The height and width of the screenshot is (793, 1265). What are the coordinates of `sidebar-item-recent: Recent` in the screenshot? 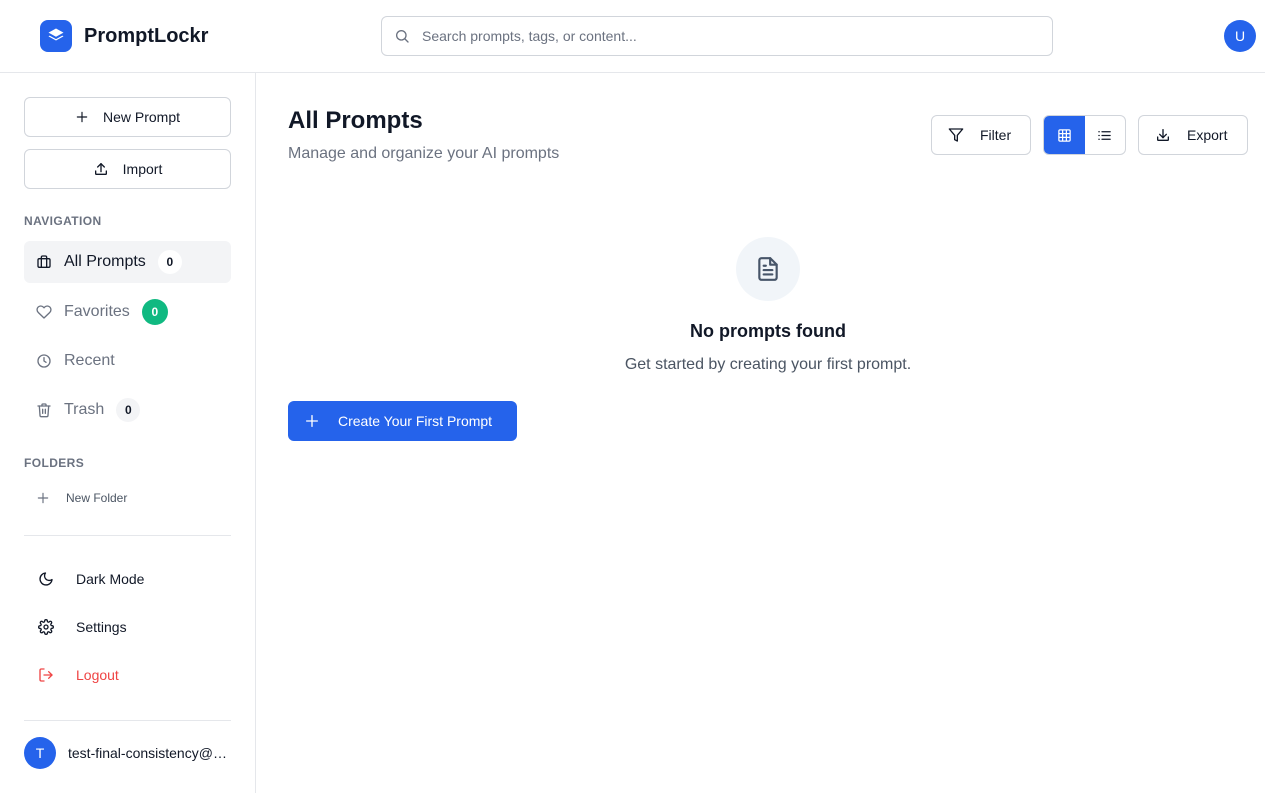 It's located at (127, 361).